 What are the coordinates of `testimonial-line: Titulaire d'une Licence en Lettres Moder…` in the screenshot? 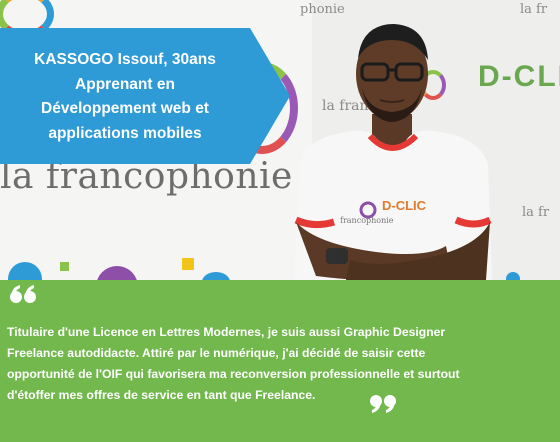 It's located at (226, 332).